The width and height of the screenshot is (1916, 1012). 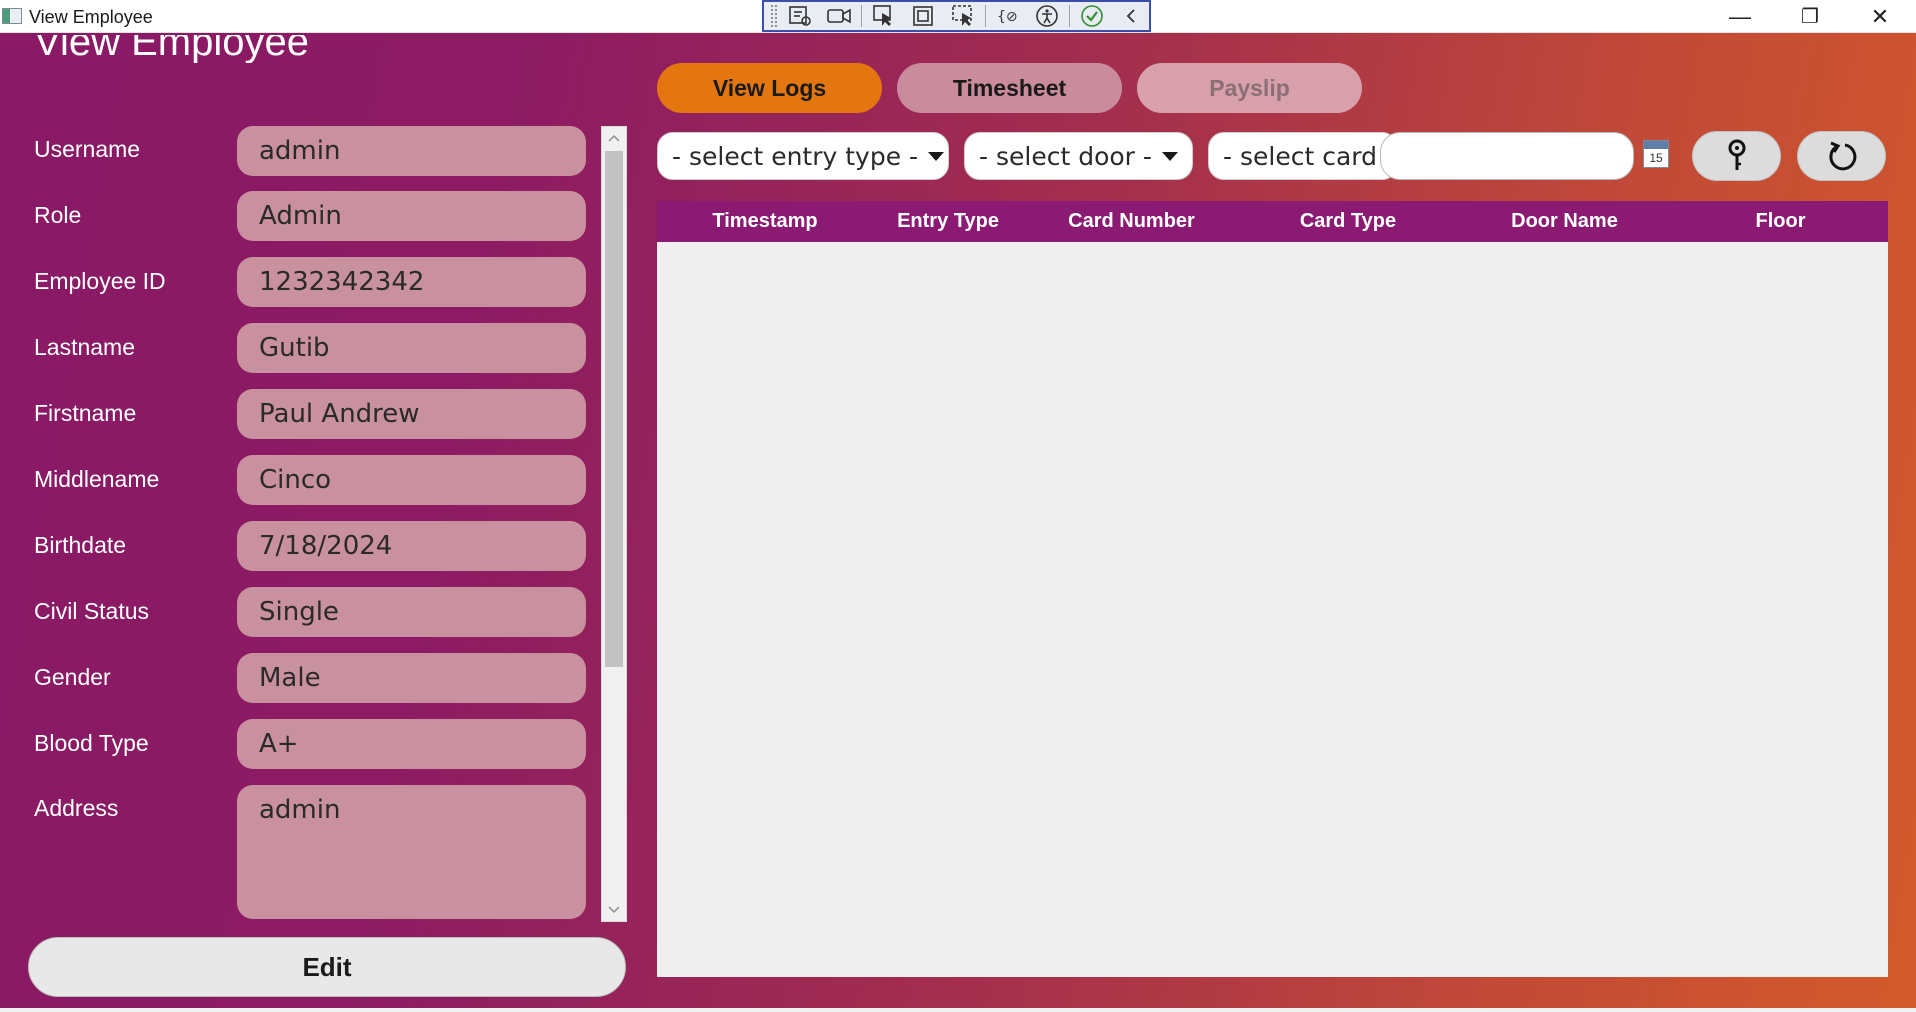 I want to click on card-select-value: - select card -, so click(x=1308, y=156).